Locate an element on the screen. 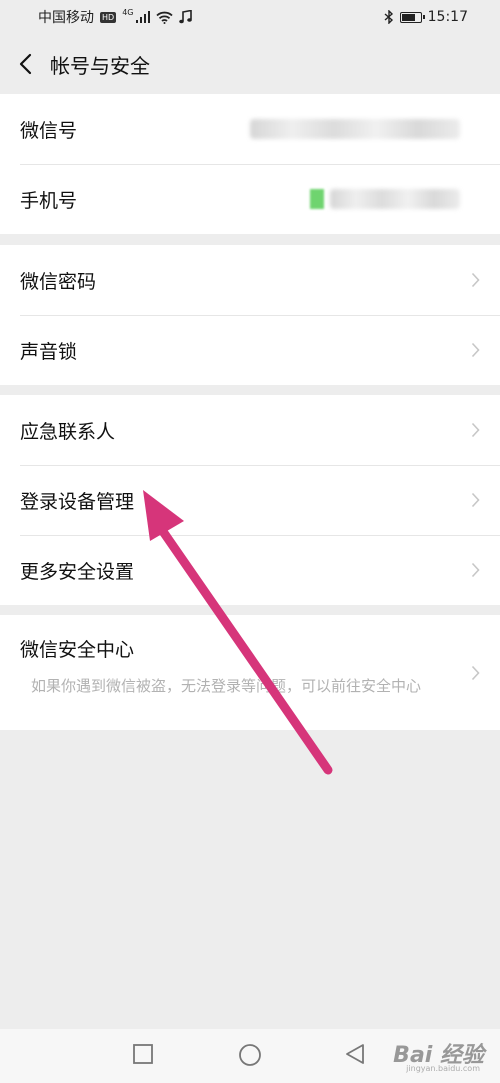 The image size is (500, 1083). phone-row: 手机号 is located at coordinates (250, 199).